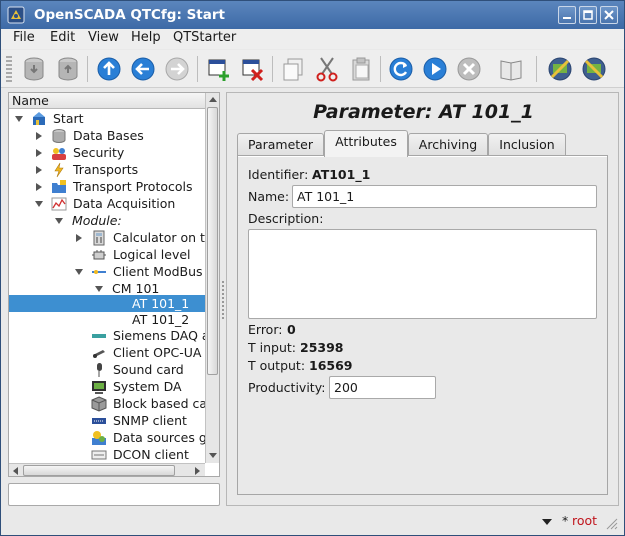 This screenshot has width=625, height=536. I want to click on delete-item-button, so click(253, 69).